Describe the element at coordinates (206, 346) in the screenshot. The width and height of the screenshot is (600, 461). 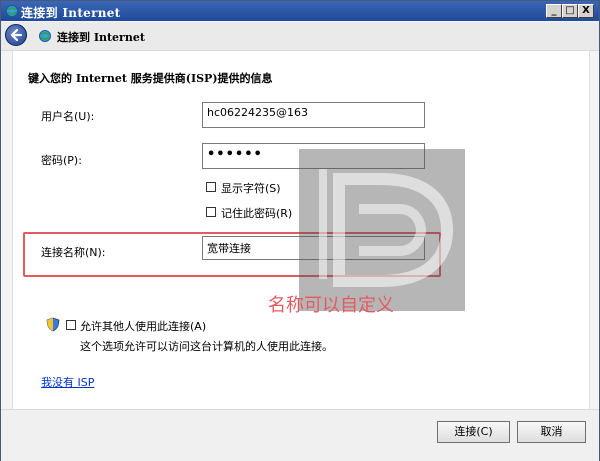
I see `allow-others-description: 这个选项允许可以访问这台计算机的人使用此连接。` at that location.